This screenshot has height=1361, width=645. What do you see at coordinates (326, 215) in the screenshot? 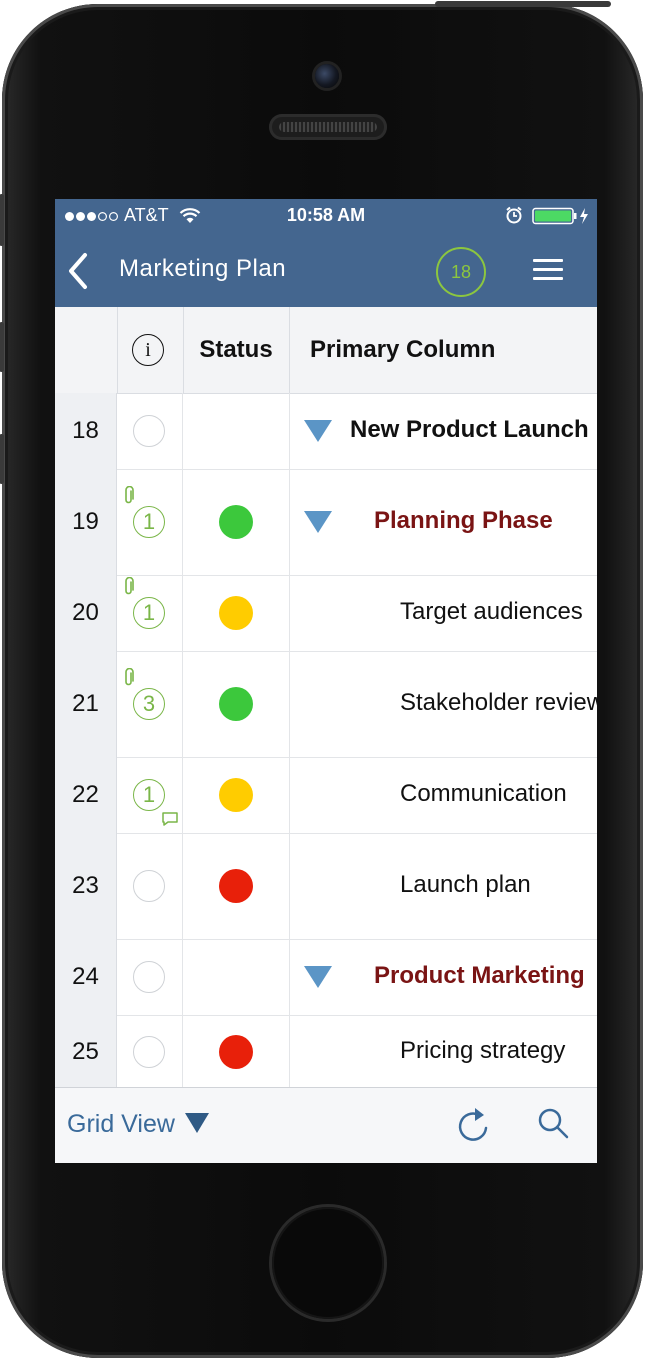
I see `status-bar: AT&T 10:58 AM` at bounding box center [326, 215].